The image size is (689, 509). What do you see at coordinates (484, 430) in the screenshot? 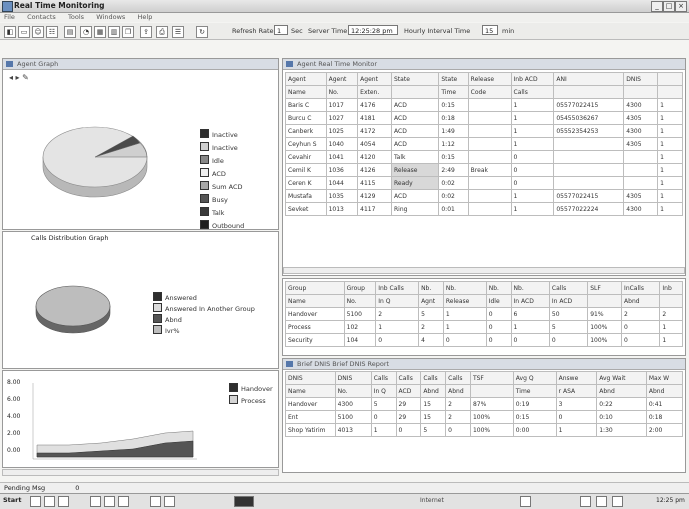
I see `table-row: Shop Yatirim 4013 1 0 5 0 100% 0:00 1 1:30 2:00` at bounding box center [484, 430].